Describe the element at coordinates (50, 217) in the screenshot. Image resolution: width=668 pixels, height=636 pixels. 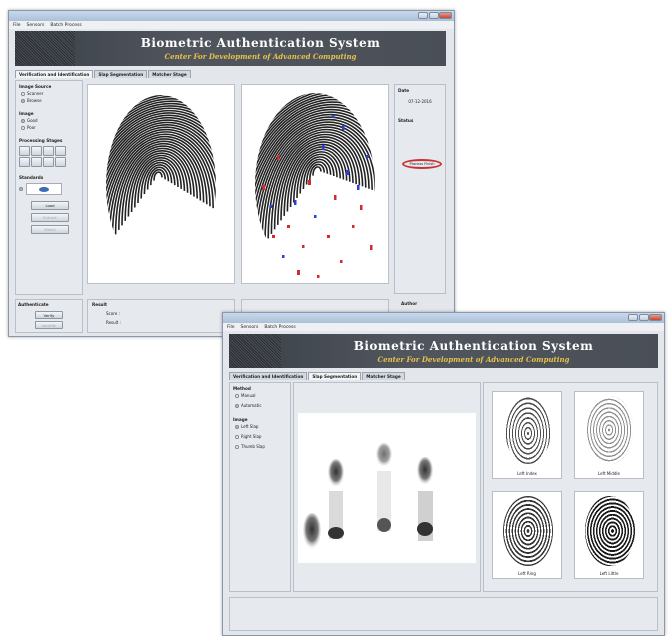
I see `extract-button: Extract` at that location.